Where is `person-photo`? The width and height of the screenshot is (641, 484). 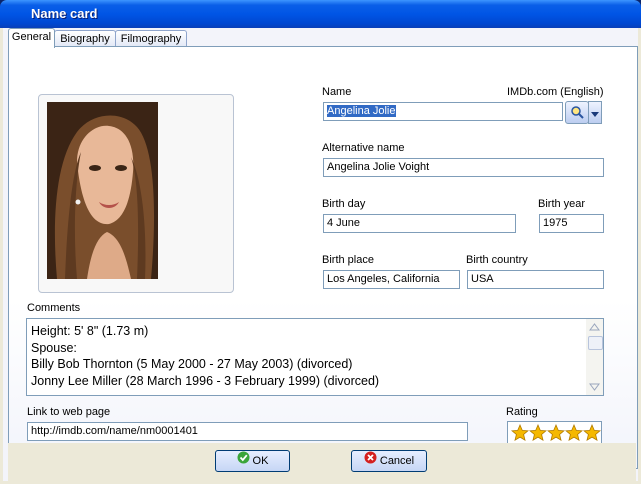 person-photo is located at coordinates (102, 190).